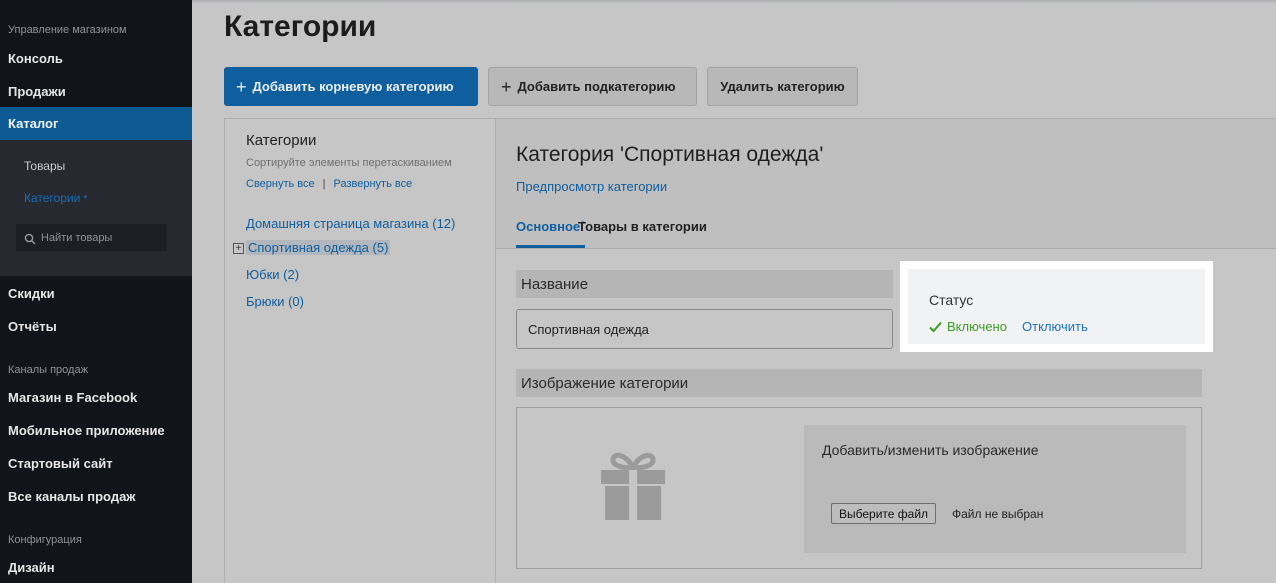  Describe the element at coordinates (45, 540) in the screenshot. I see `sidebar-section-config: Конфигурация` at that location.